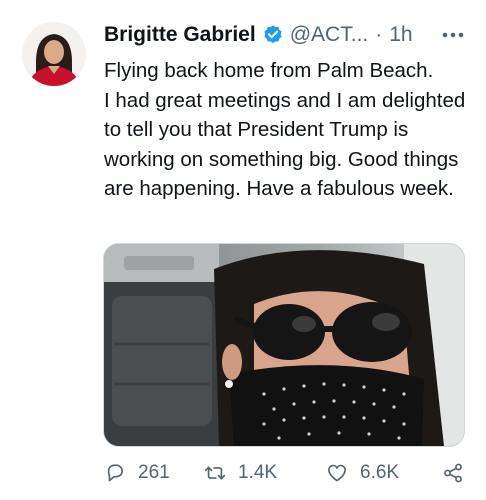 This screenshot has width=486, height=500. Describe the element at coordinates (453, 35) in the screenshot. I see `more-dots-icon` at that location.